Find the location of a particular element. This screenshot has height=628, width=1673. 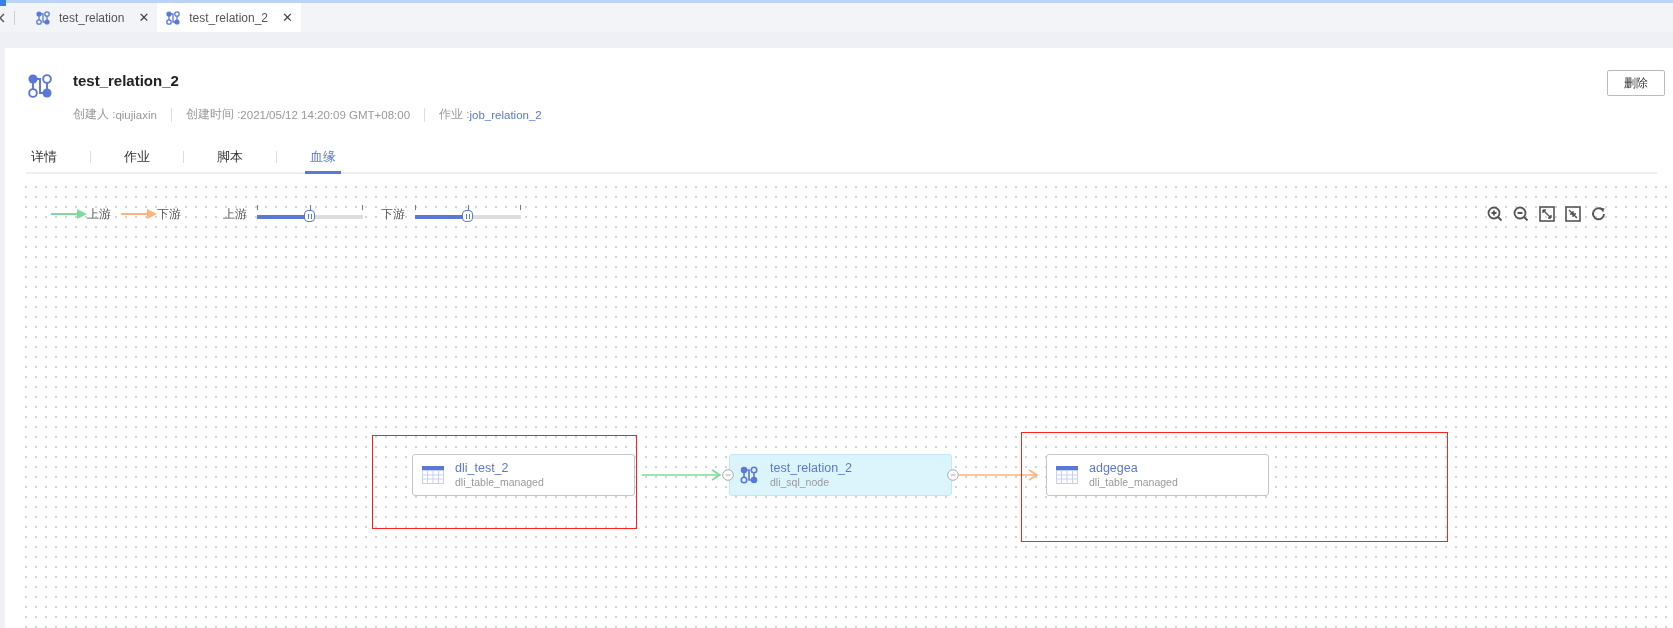

legend-label: 上游 is located at coordinates (99, 214).